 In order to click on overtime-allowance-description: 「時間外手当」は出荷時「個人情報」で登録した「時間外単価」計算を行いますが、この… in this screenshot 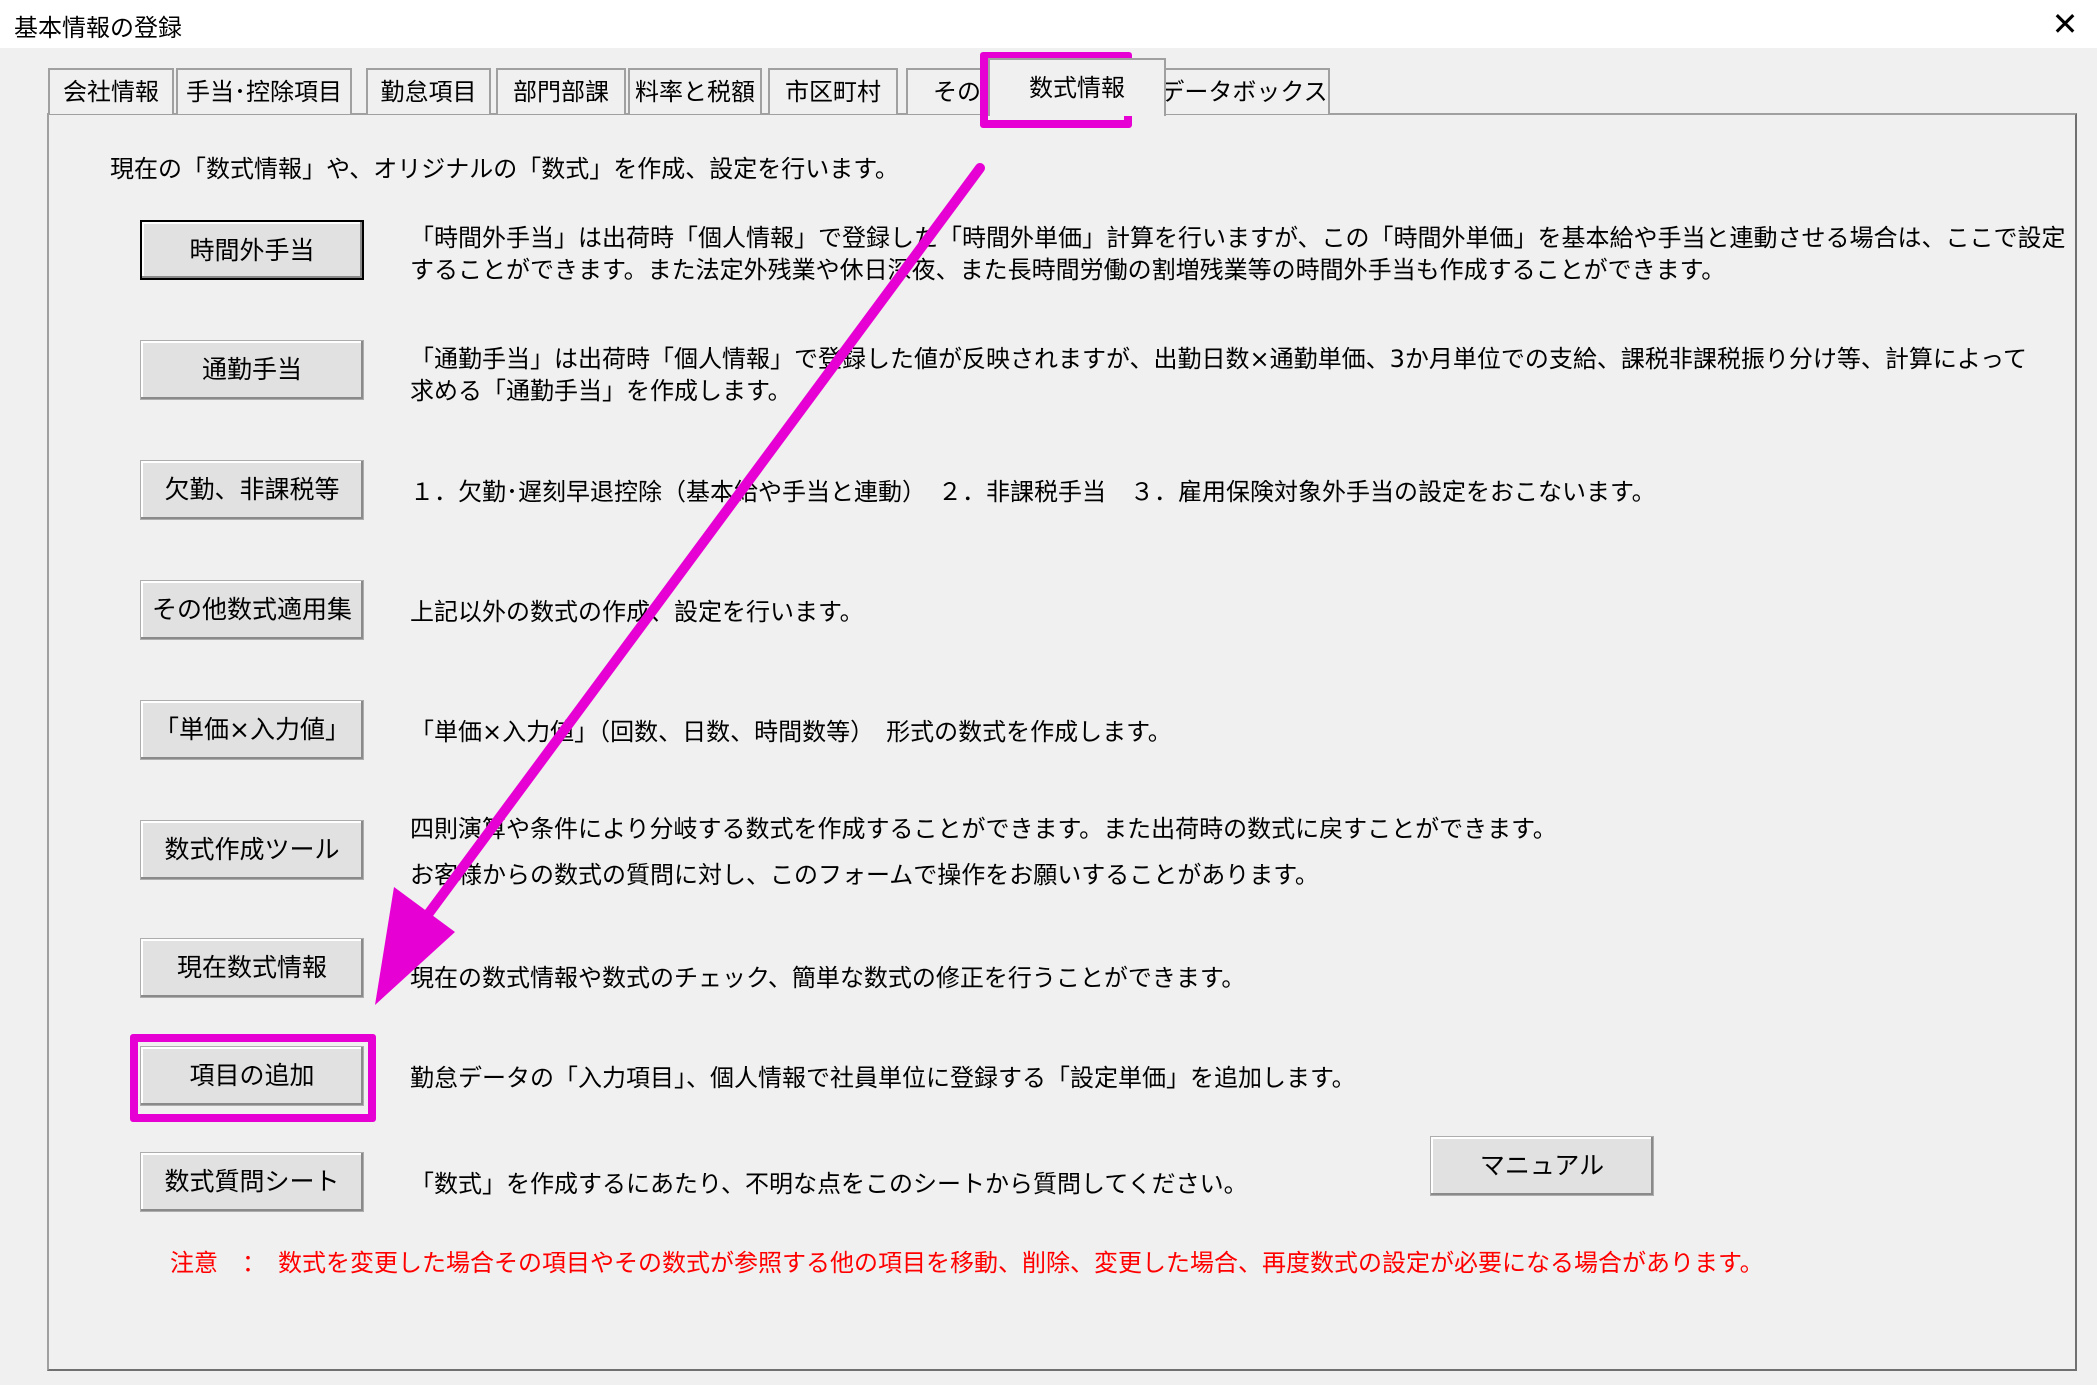, I will do `click(1238, 254)`.